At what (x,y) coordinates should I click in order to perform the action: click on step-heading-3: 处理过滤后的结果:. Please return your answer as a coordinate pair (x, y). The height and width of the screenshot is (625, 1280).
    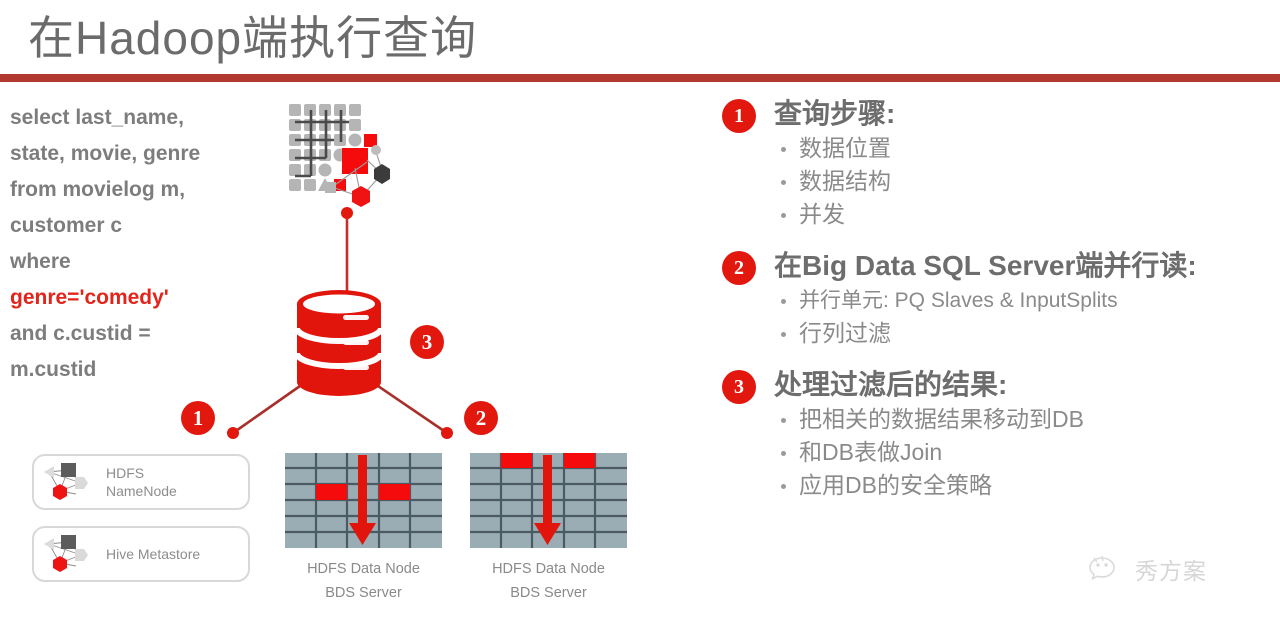
    Looking at the image, I should click on (891, 384).